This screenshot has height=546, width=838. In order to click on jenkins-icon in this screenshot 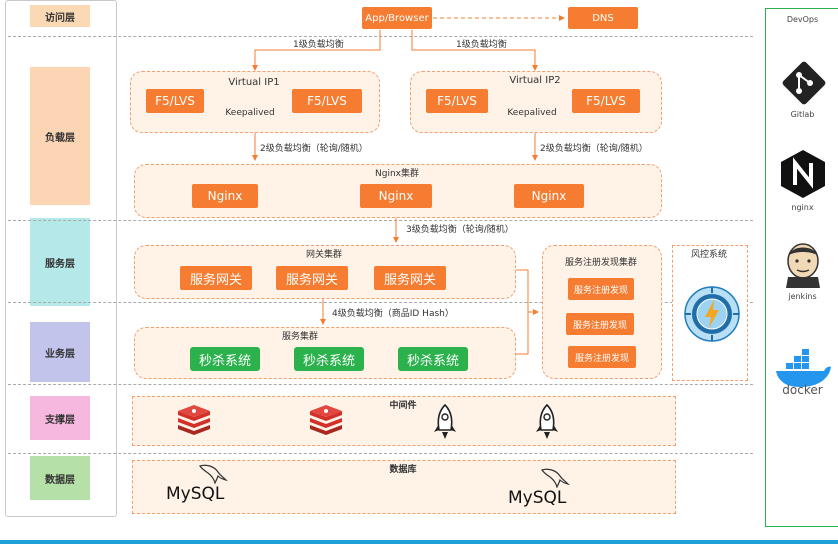, I will do `click(803, 265)`.